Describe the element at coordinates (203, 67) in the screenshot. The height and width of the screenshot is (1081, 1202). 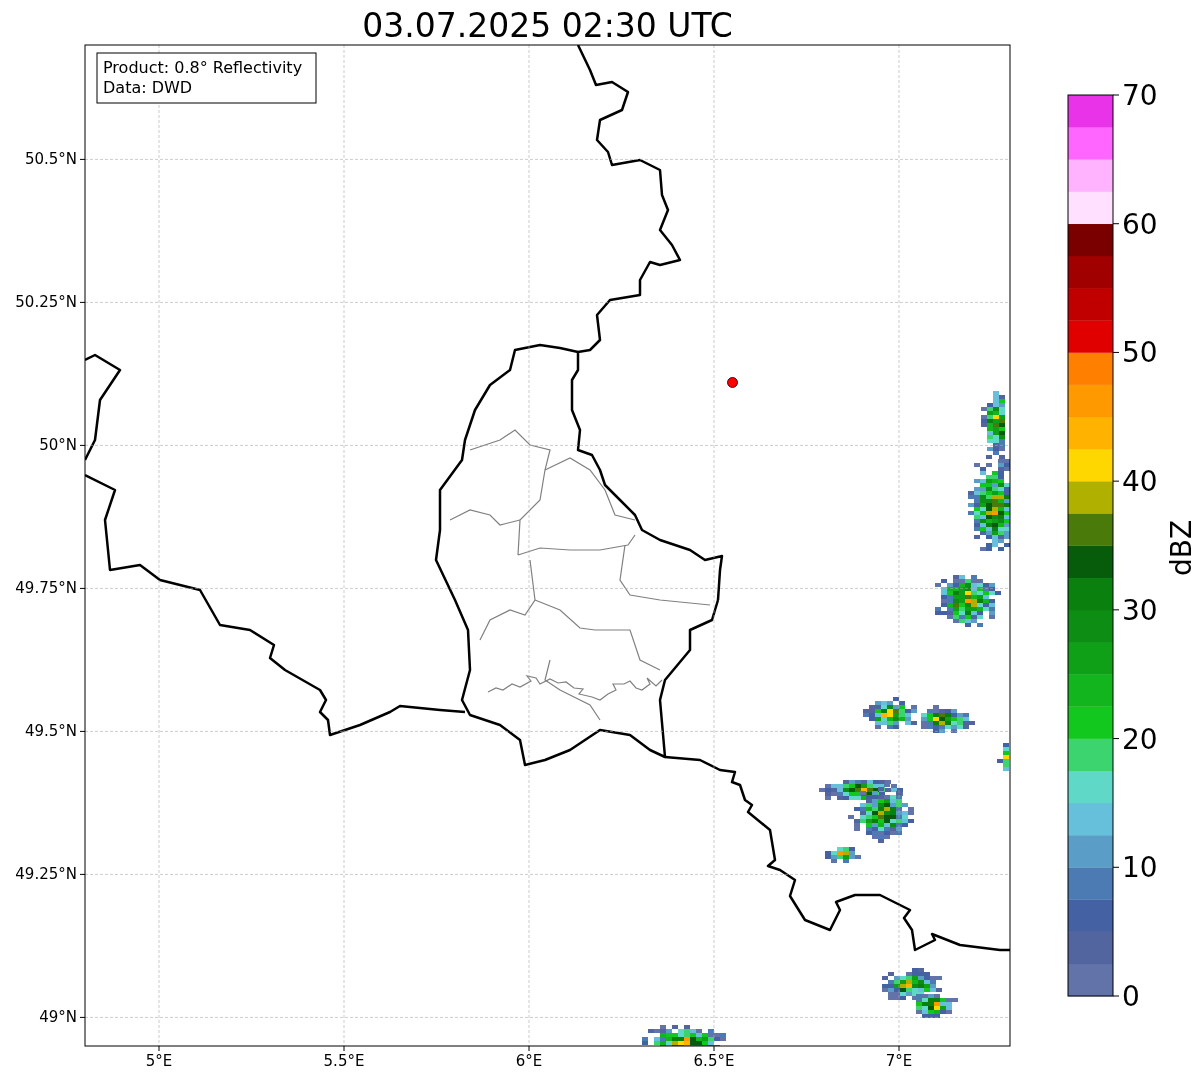
I see `annotation-text: Product: 0.8° Reflectivity` at that location.